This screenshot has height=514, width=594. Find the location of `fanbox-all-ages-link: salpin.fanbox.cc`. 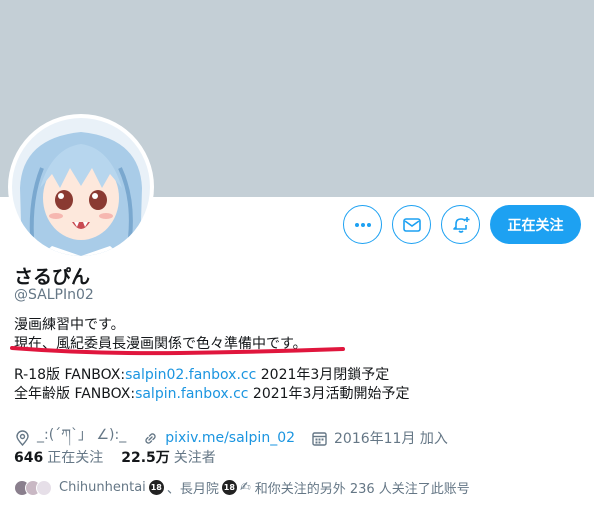

fanbox-all-ages-link: salpin.fanbox.cc is located at coordinates (191, 394).